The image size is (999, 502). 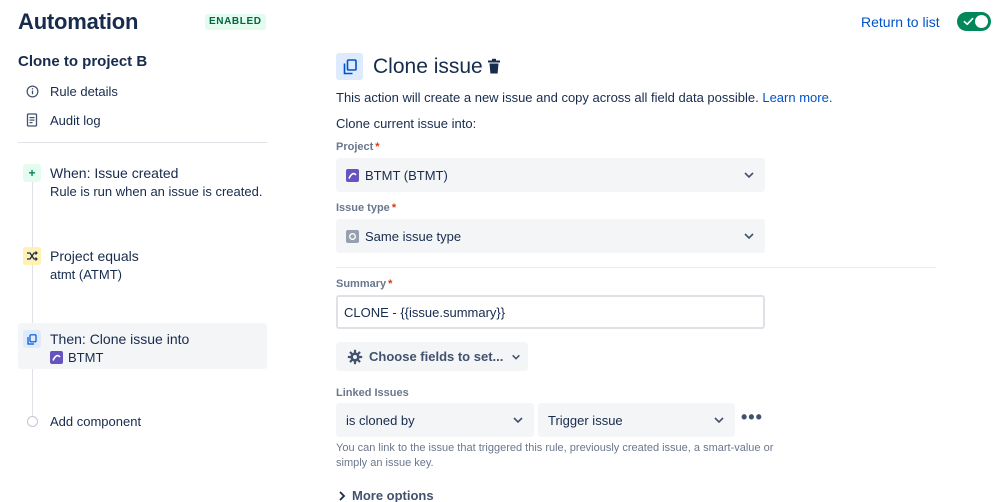 What do you see at coordinates (380, 420) in the screenshot?
I see `link-type-select-value: is cloned by` at bounding box center [380, 420].